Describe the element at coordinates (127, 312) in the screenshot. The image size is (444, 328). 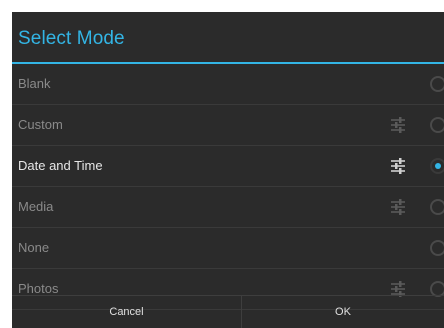
I see `cancel-button: Cancel` at that location.